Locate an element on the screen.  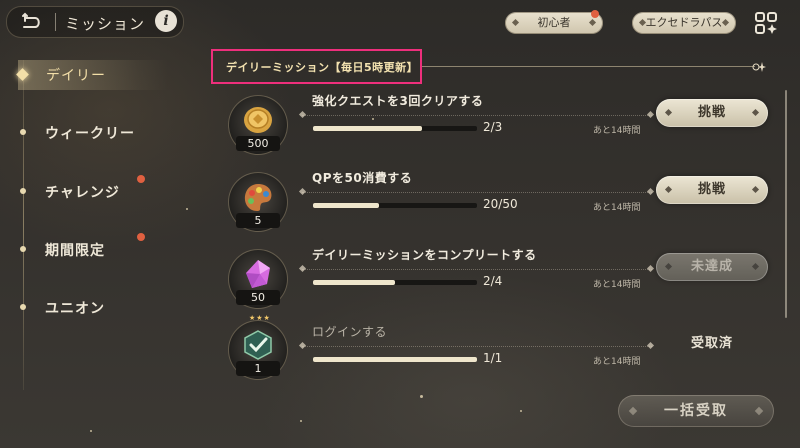
rarity-stars-icon: ★★★ is located at coordinates (260, 318).